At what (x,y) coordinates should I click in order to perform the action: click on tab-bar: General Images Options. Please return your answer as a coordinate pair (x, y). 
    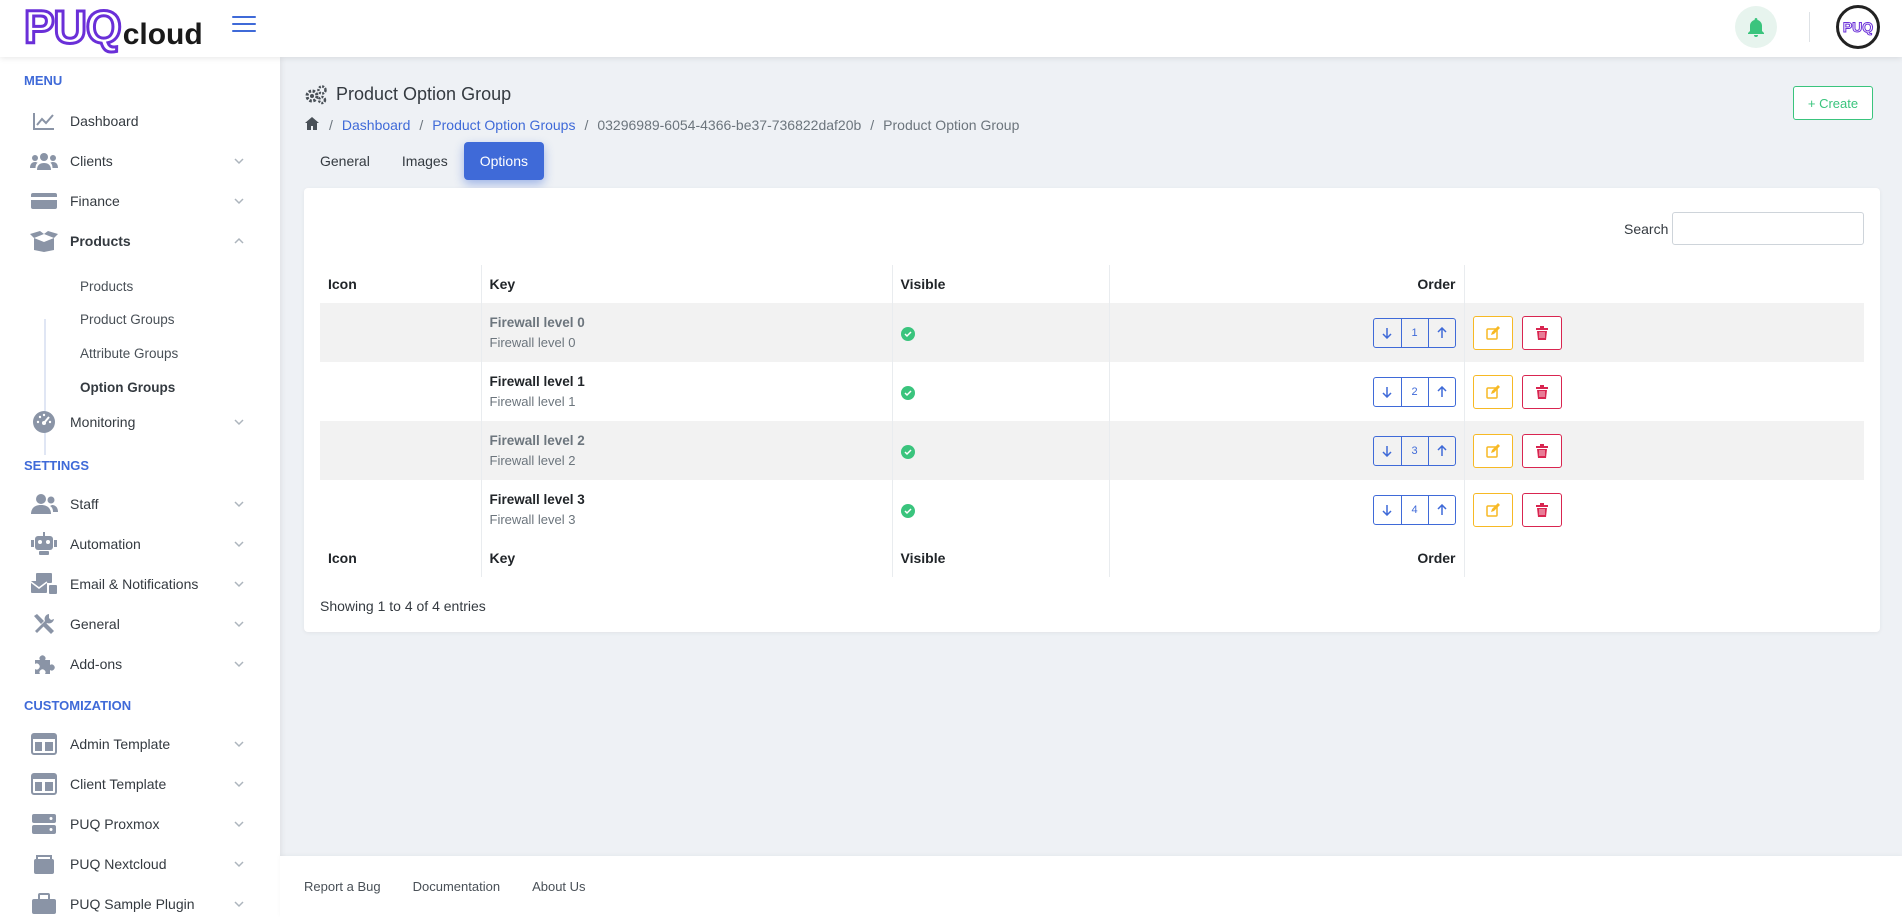
    Looking at the image, I should click on (424, 161).